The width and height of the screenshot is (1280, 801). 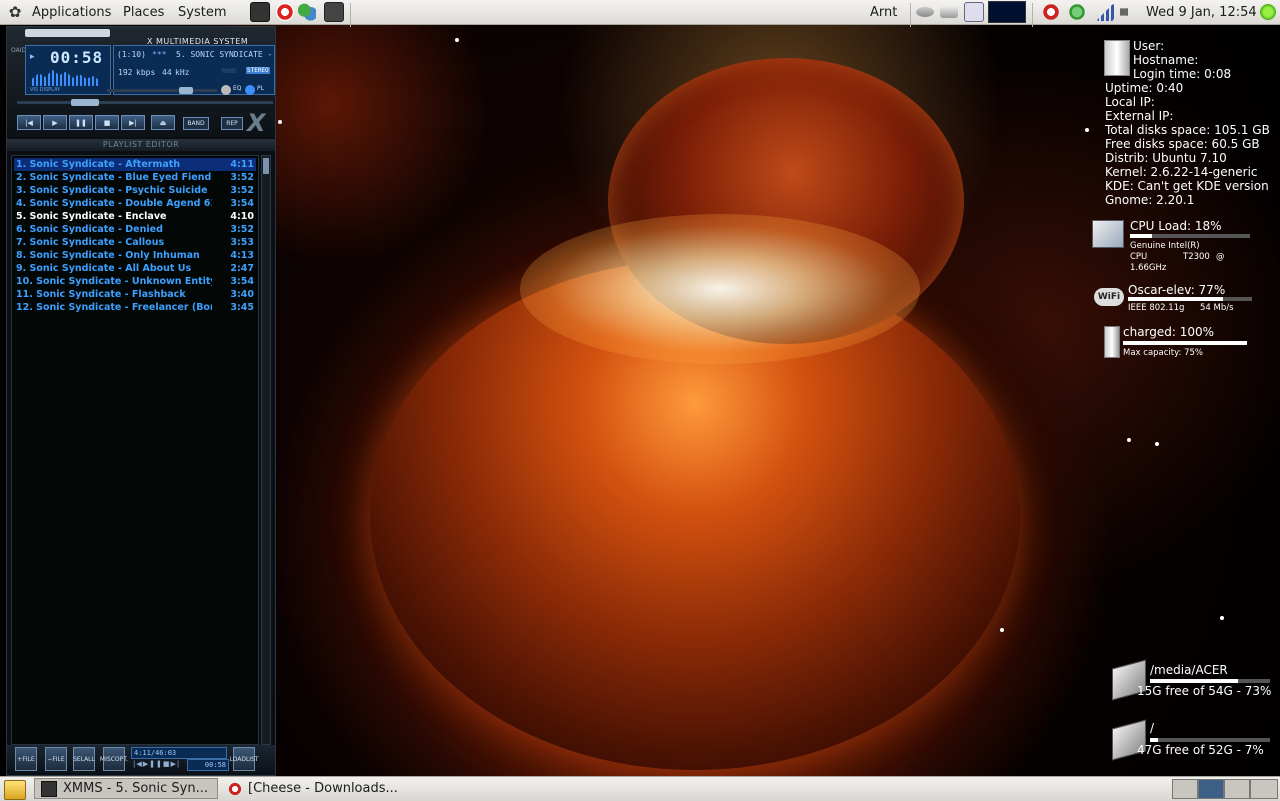 I want to click on load-list-button: LOAD LIST, so click(x=244, y=759).